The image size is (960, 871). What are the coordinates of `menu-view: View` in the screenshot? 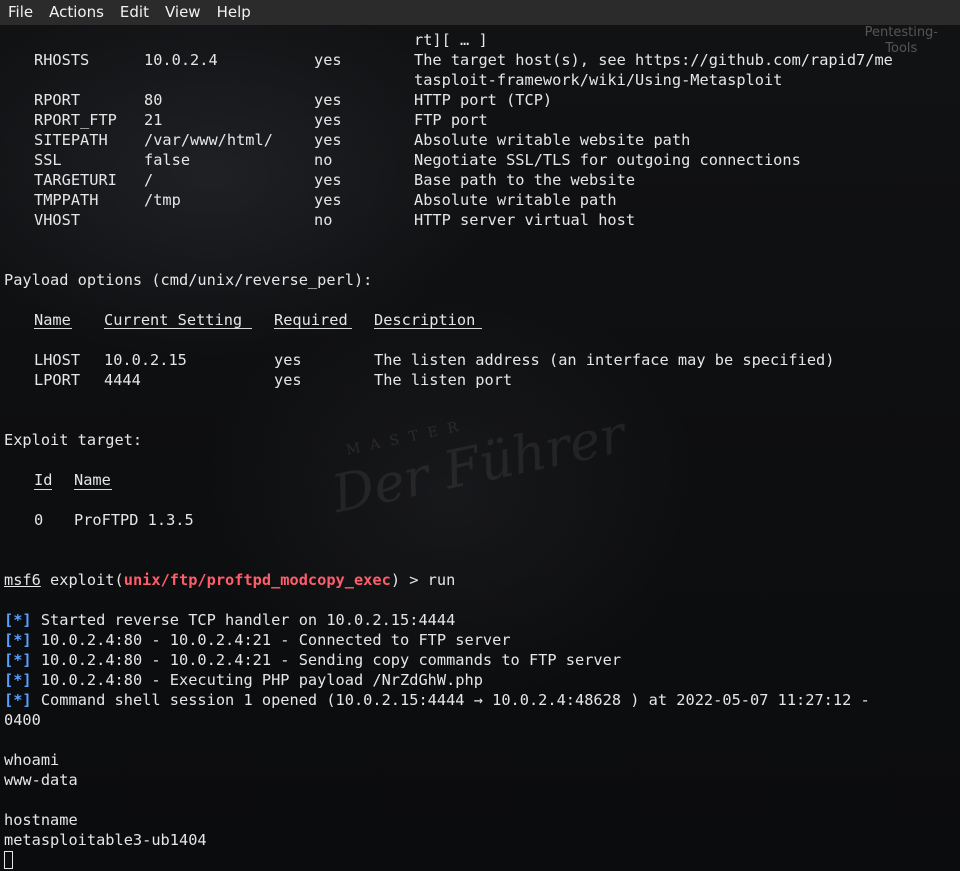 It's located at (183, 12).